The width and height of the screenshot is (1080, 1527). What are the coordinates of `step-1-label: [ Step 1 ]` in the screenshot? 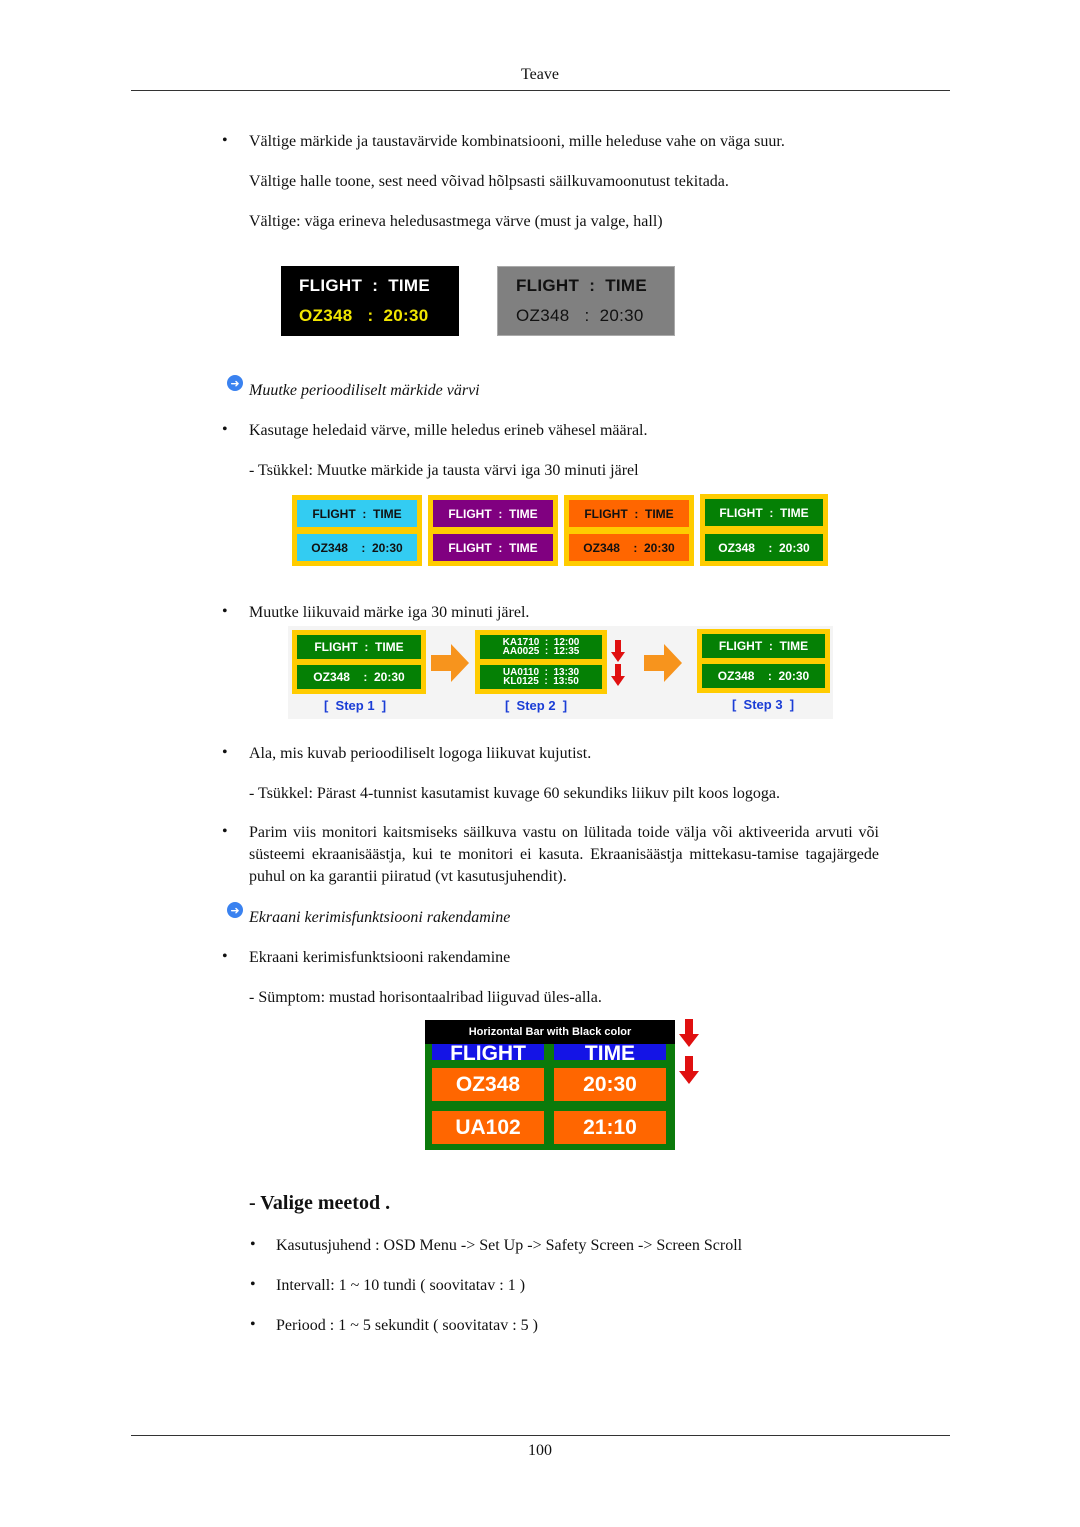 It's located at (355, 705).